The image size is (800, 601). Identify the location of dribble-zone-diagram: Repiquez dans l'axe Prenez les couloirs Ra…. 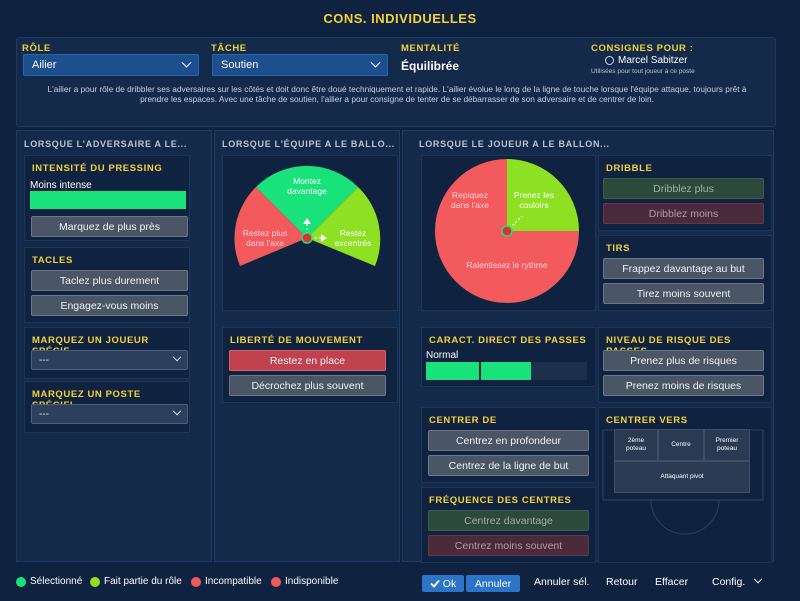
(507, 231).